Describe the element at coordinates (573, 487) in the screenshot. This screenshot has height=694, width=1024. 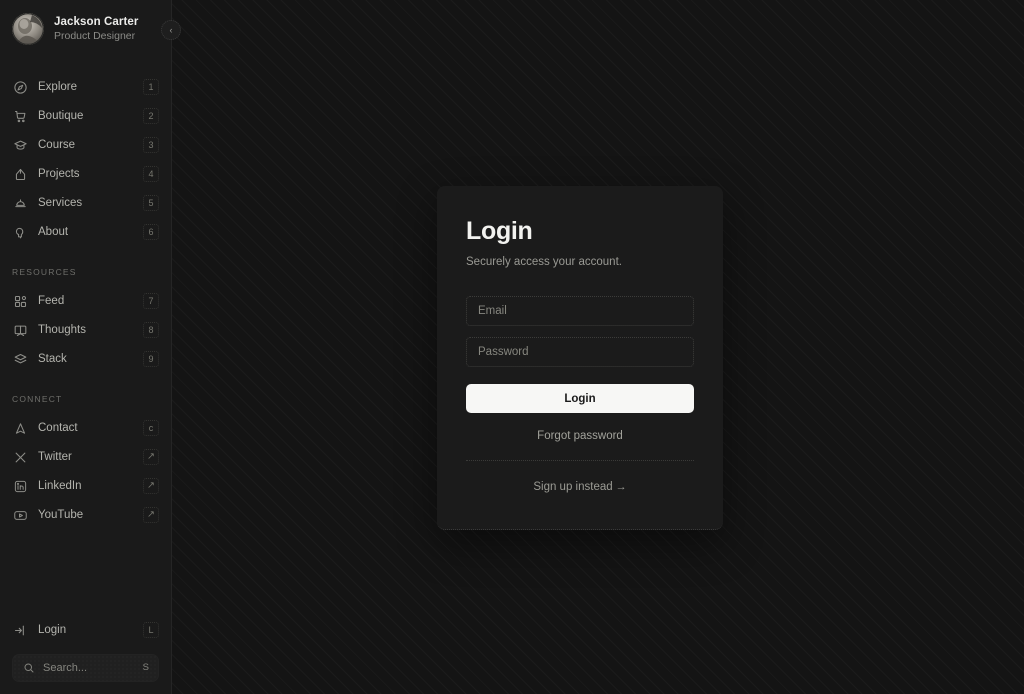
I see `signup-label: Sign up instead` at that location.